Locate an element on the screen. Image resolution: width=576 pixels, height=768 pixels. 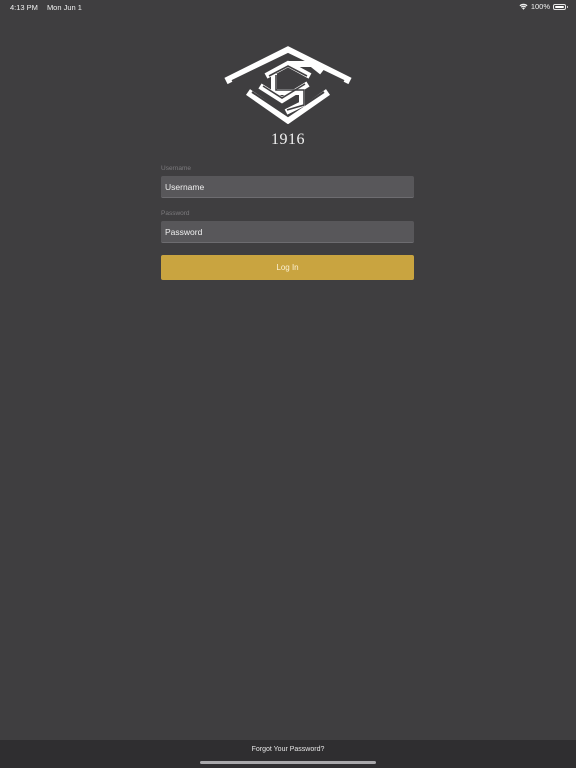
username-input is located at coordinates (287, 187).